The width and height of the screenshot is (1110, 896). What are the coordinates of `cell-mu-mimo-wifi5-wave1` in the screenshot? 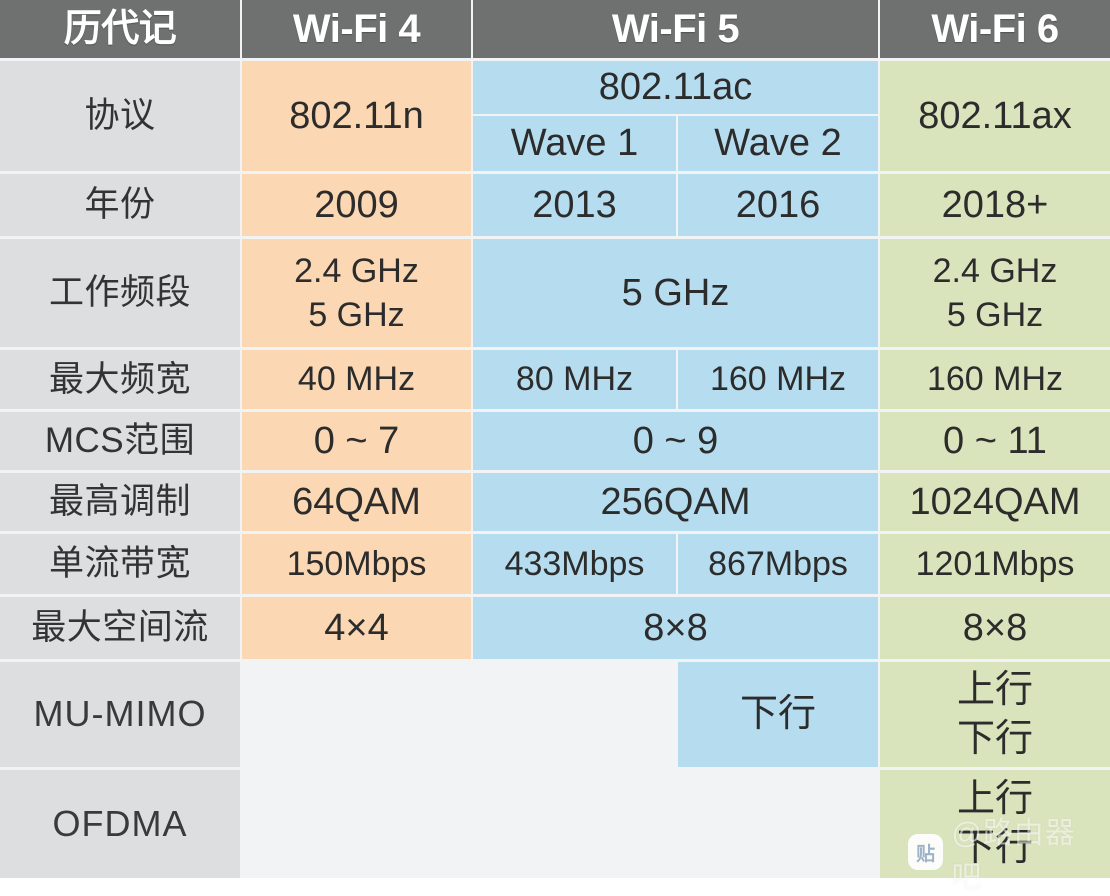 It's located at (574, 714).